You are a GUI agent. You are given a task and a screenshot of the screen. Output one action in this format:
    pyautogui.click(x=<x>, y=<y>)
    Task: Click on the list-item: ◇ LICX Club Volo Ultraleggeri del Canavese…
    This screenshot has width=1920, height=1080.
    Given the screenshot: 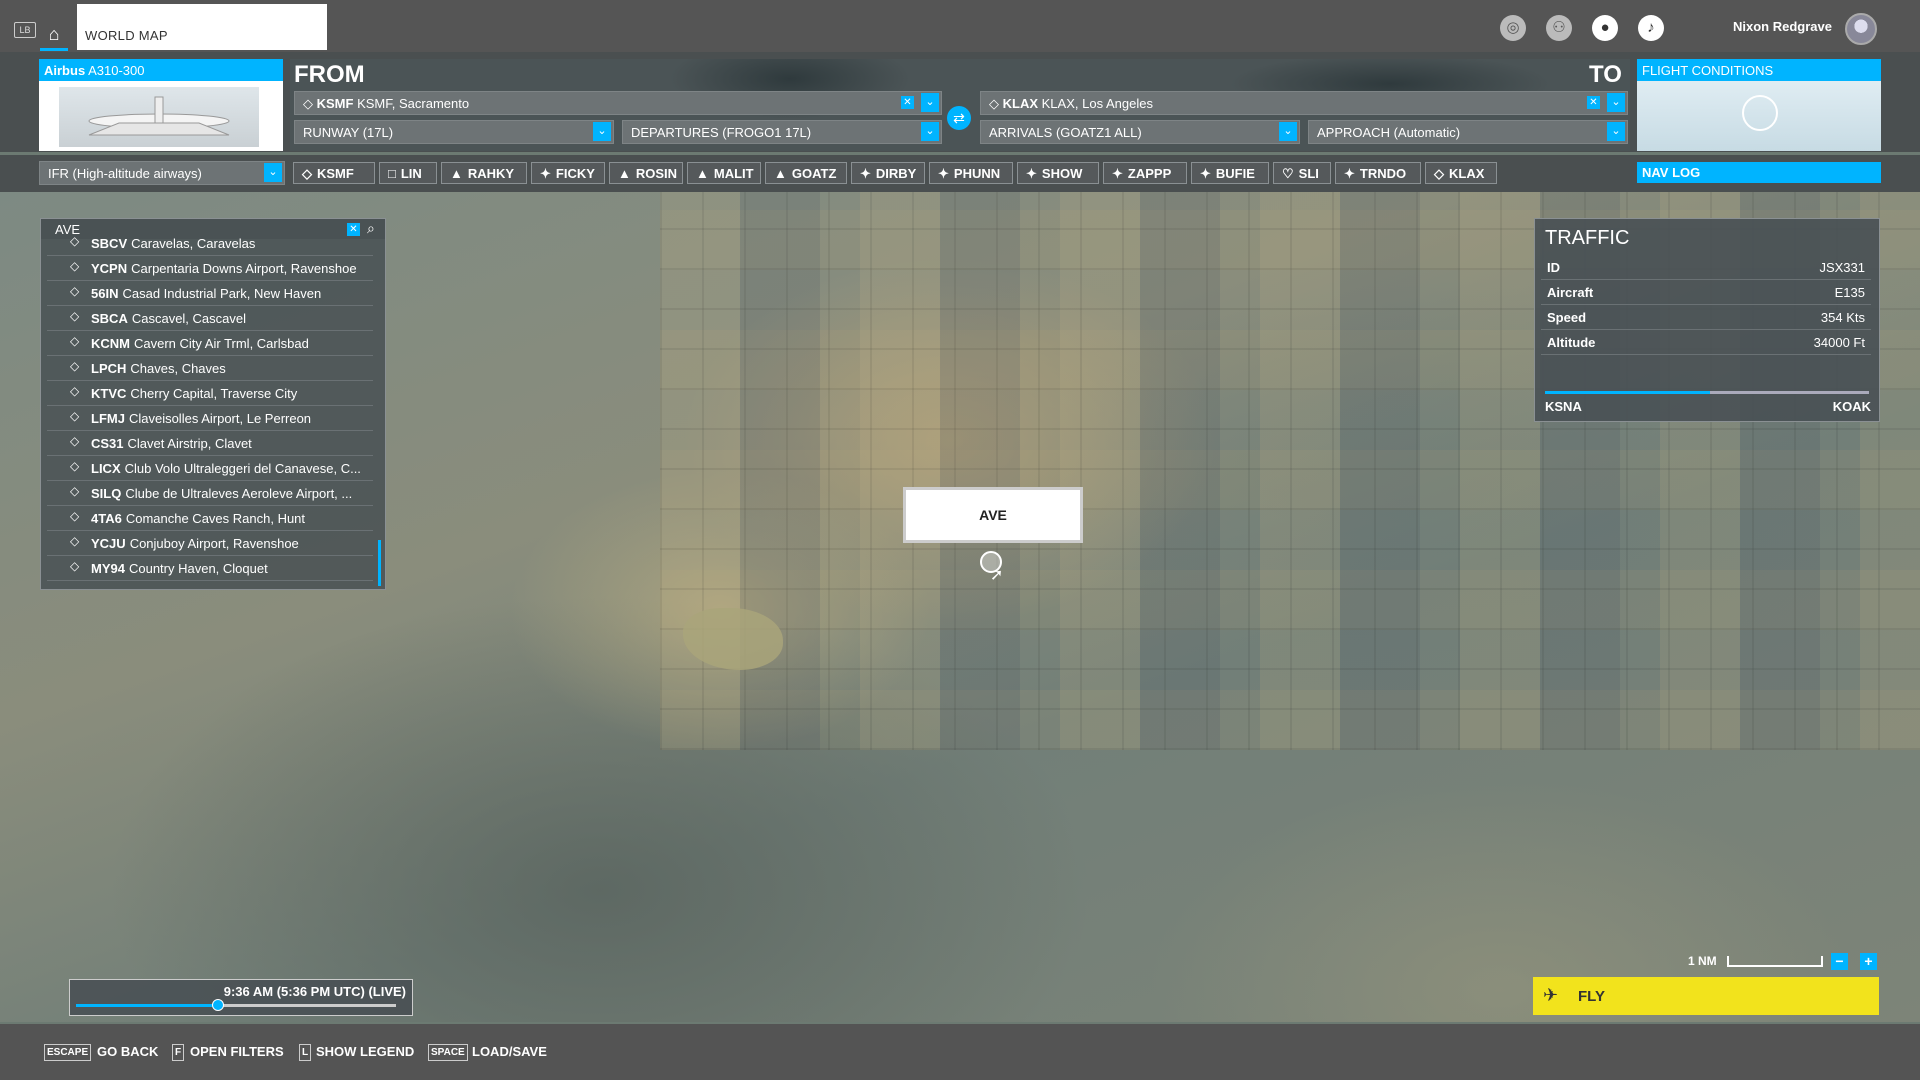 What is the action you would take?
    pyautogui.click(x=210, y=468)
    